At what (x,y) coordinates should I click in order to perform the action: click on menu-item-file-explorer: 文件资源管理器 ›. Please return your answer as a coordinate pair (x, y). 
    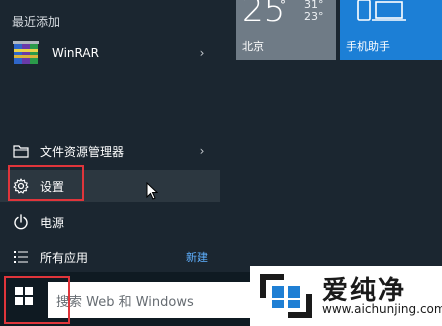
    Looking at the image, I should click on (110, 151).